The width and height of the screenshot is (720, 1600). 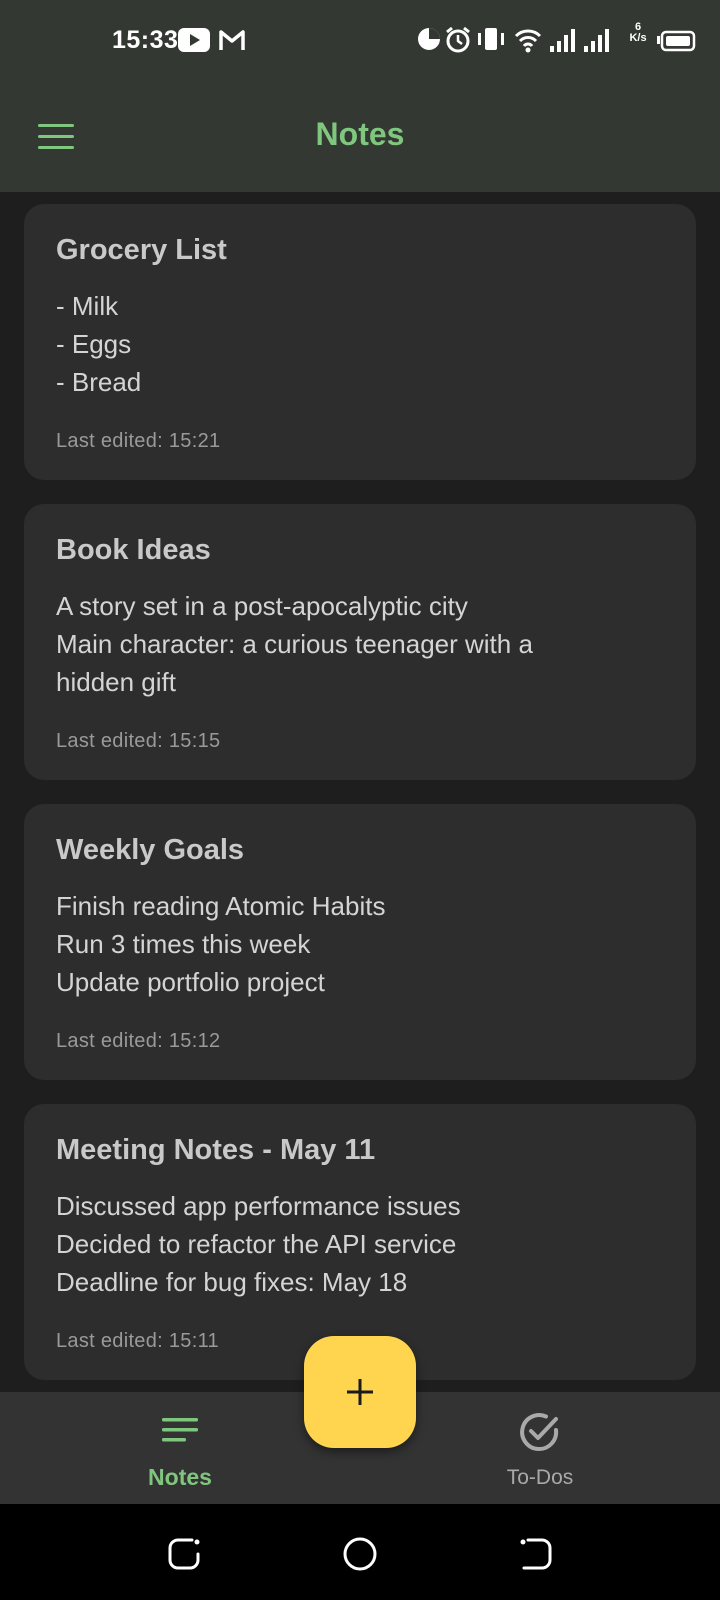 I want to click on recents-button, so click(x=184, y=1554).